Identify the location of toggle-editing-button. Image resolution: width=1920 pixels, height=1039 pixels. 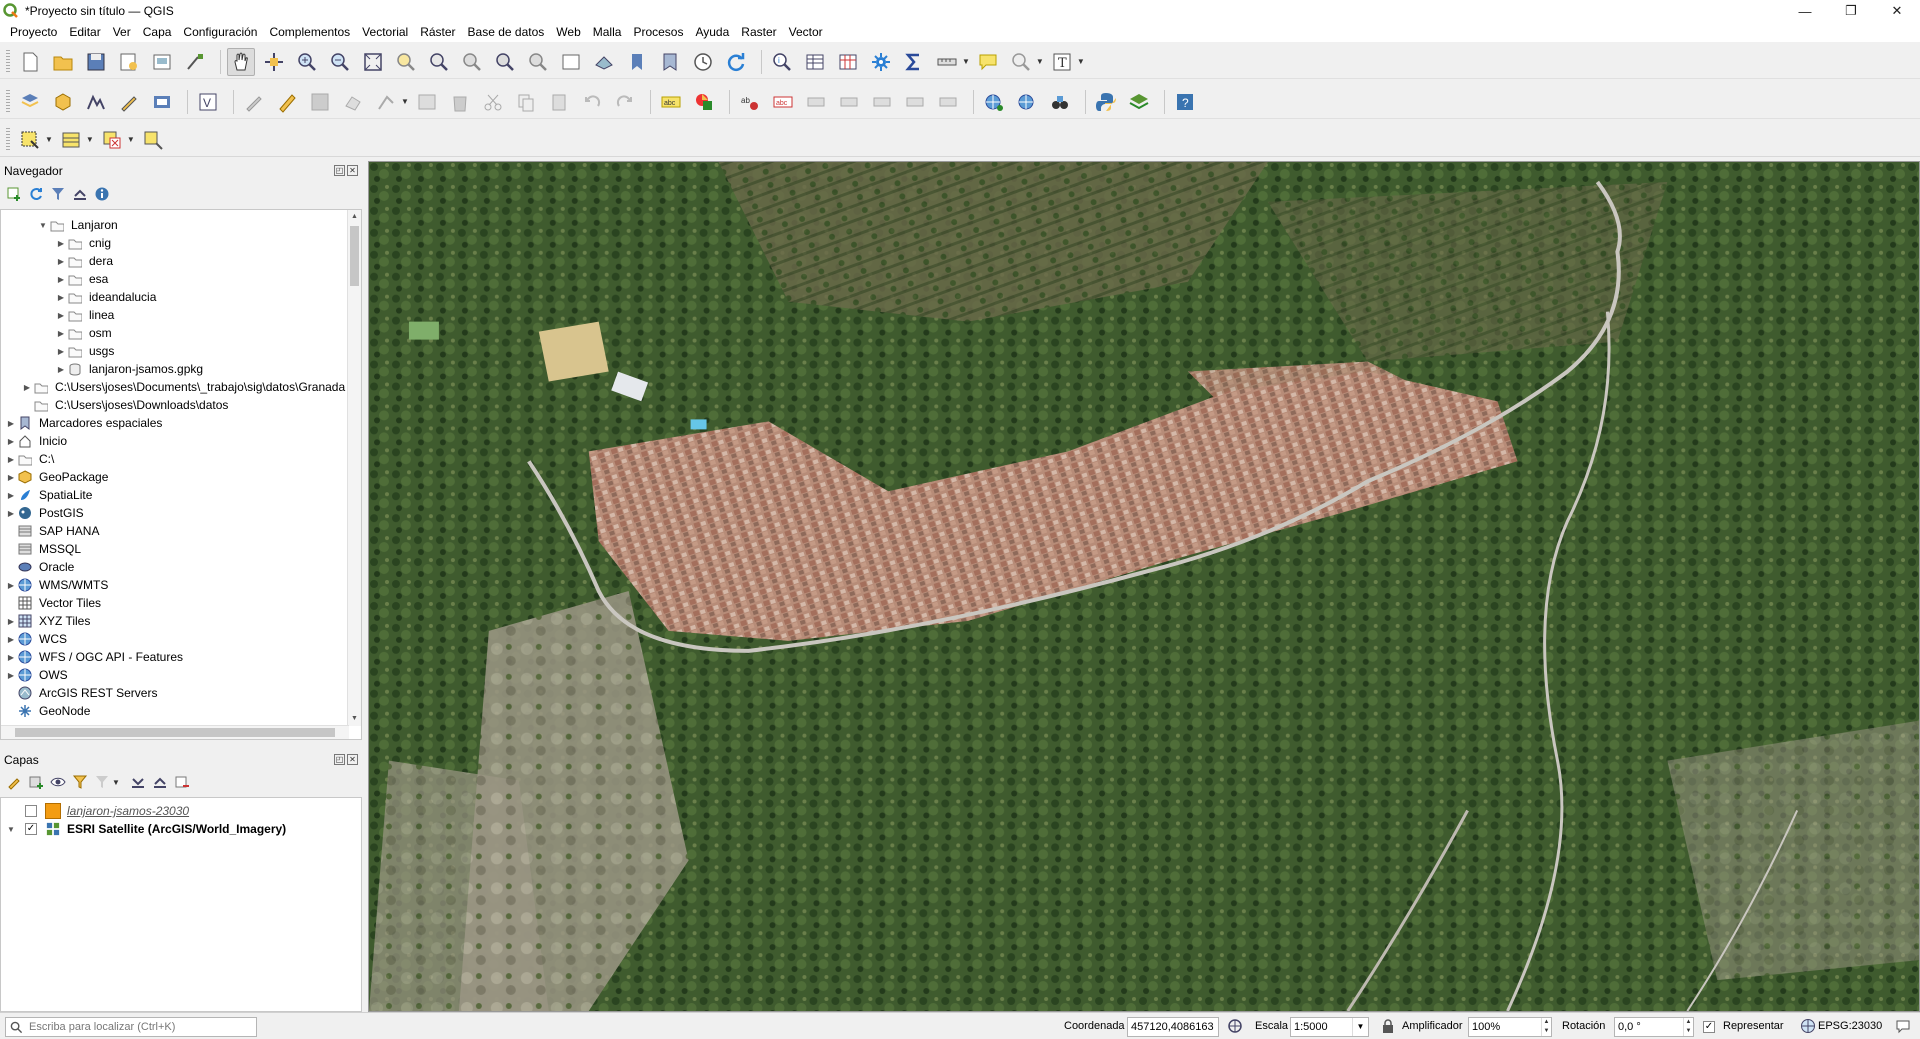
(287, 102).